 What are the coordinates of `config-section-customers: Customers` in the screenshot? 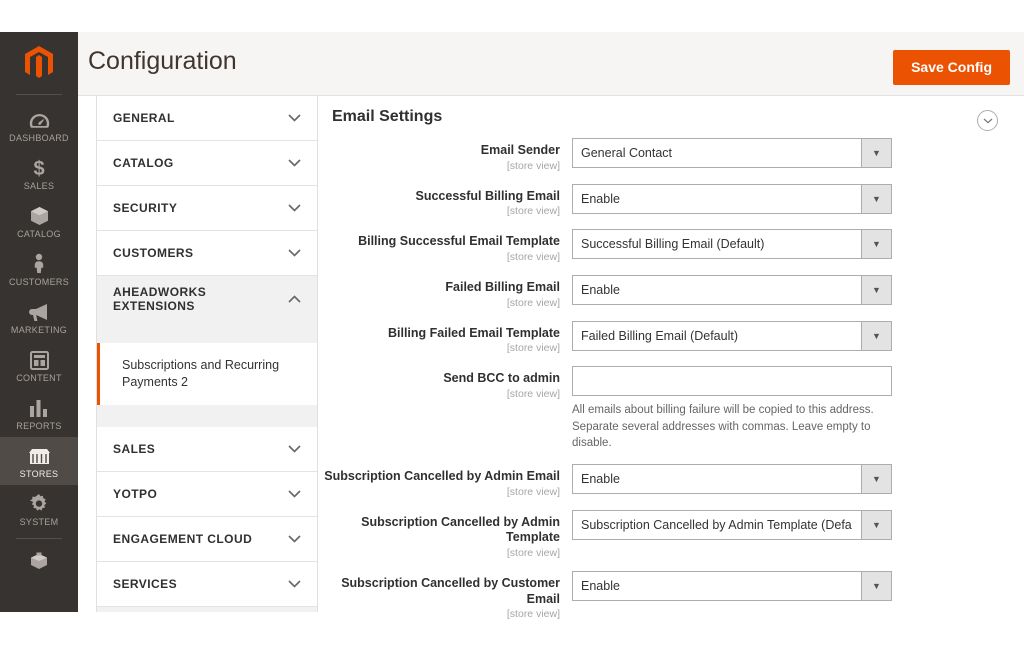 It's located at (207, 253).